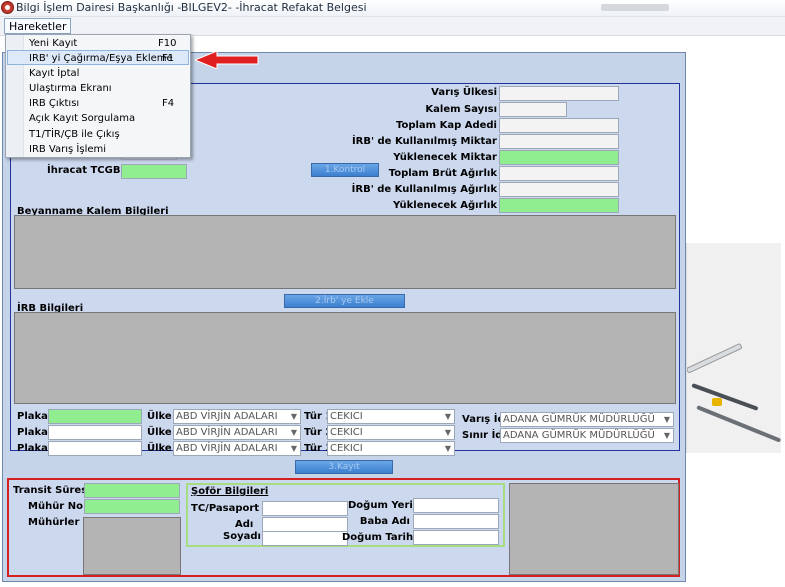  Describe the element at coordinates (346, 416) in the screenshot. I see `tur1-value: CEKICI` at that location.